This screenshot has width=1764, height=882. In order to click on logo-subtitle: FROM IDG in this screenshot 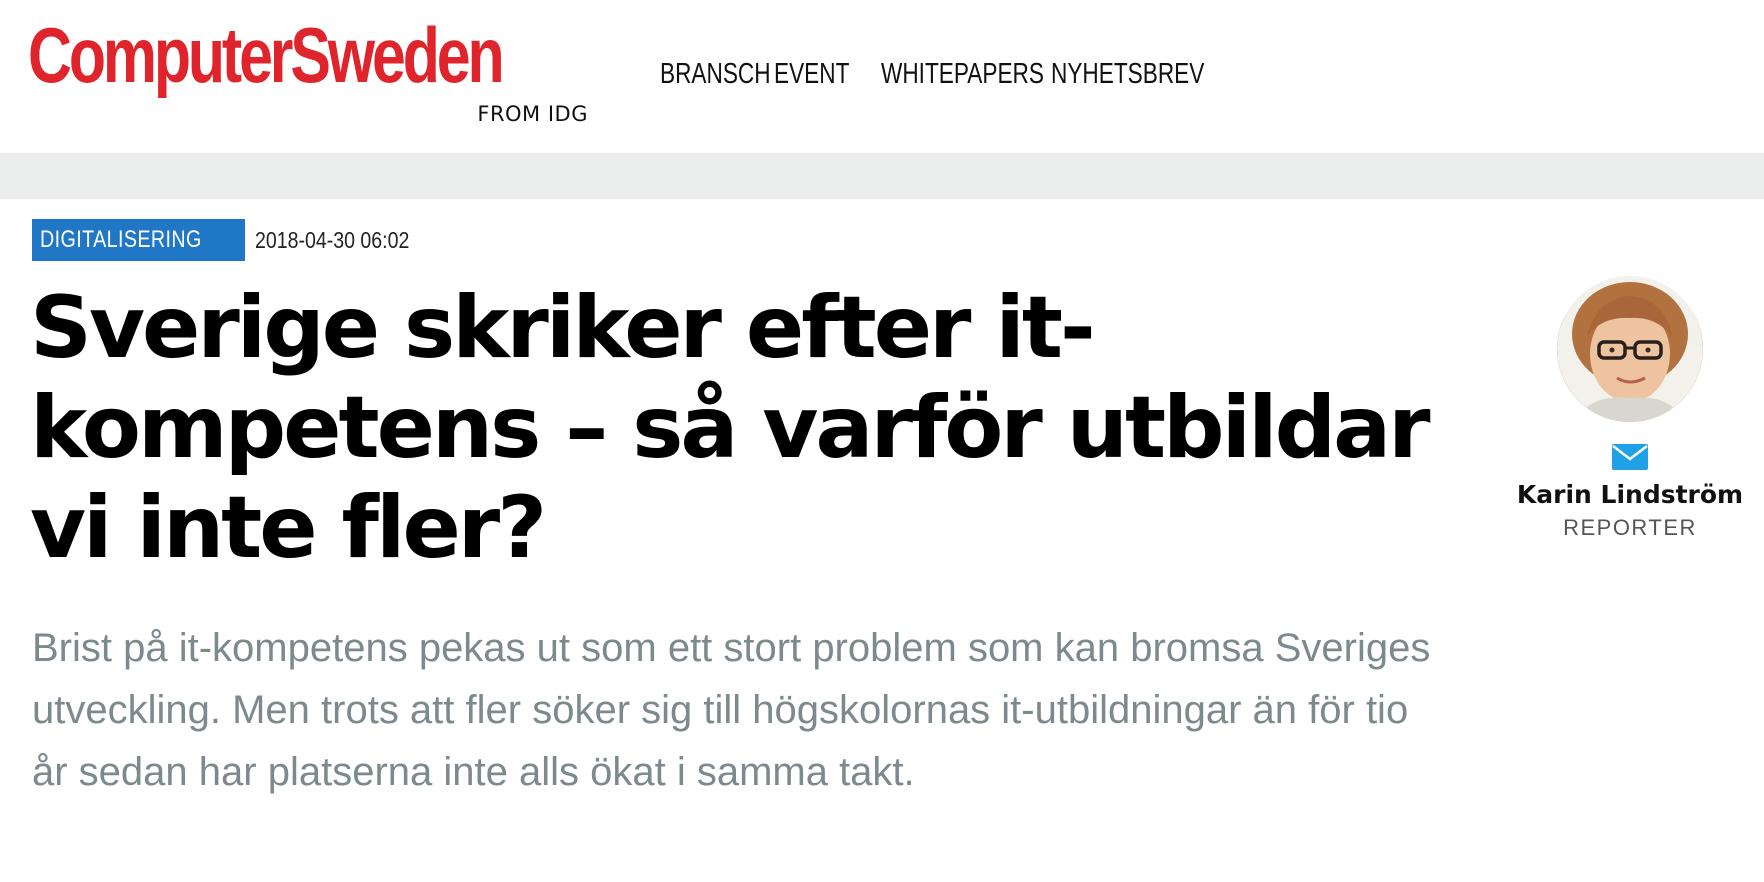, I will do `click(532, 114)`.